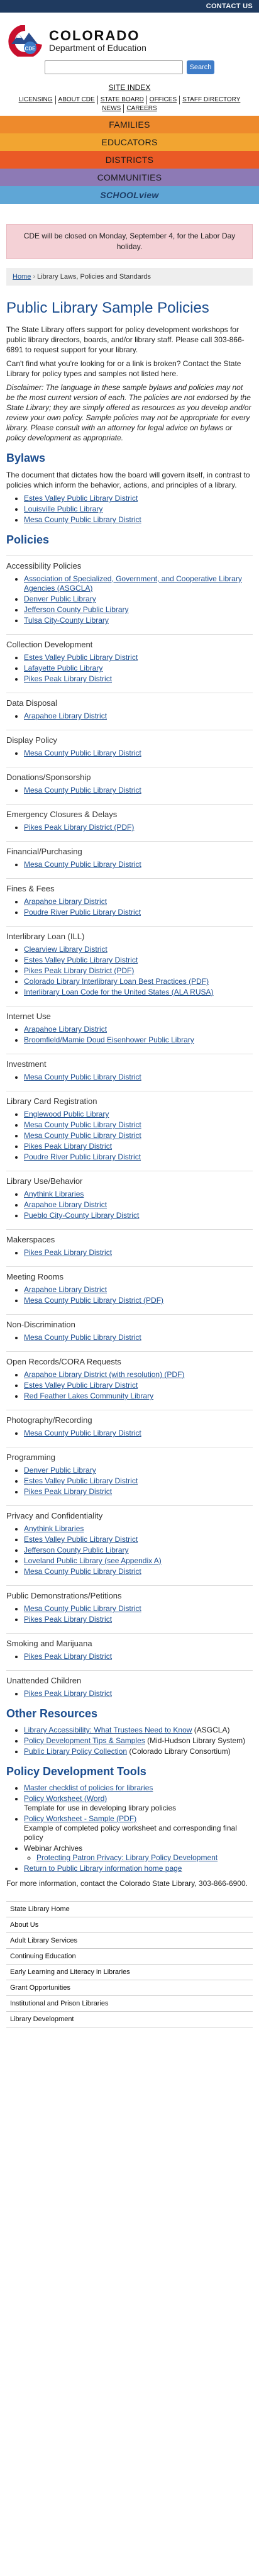 This screenshot has height=2576, width=259. Describe the element at coordinates (129, 2019) in the screenshot. I see `footer-nav-item: Library Development` at that location.